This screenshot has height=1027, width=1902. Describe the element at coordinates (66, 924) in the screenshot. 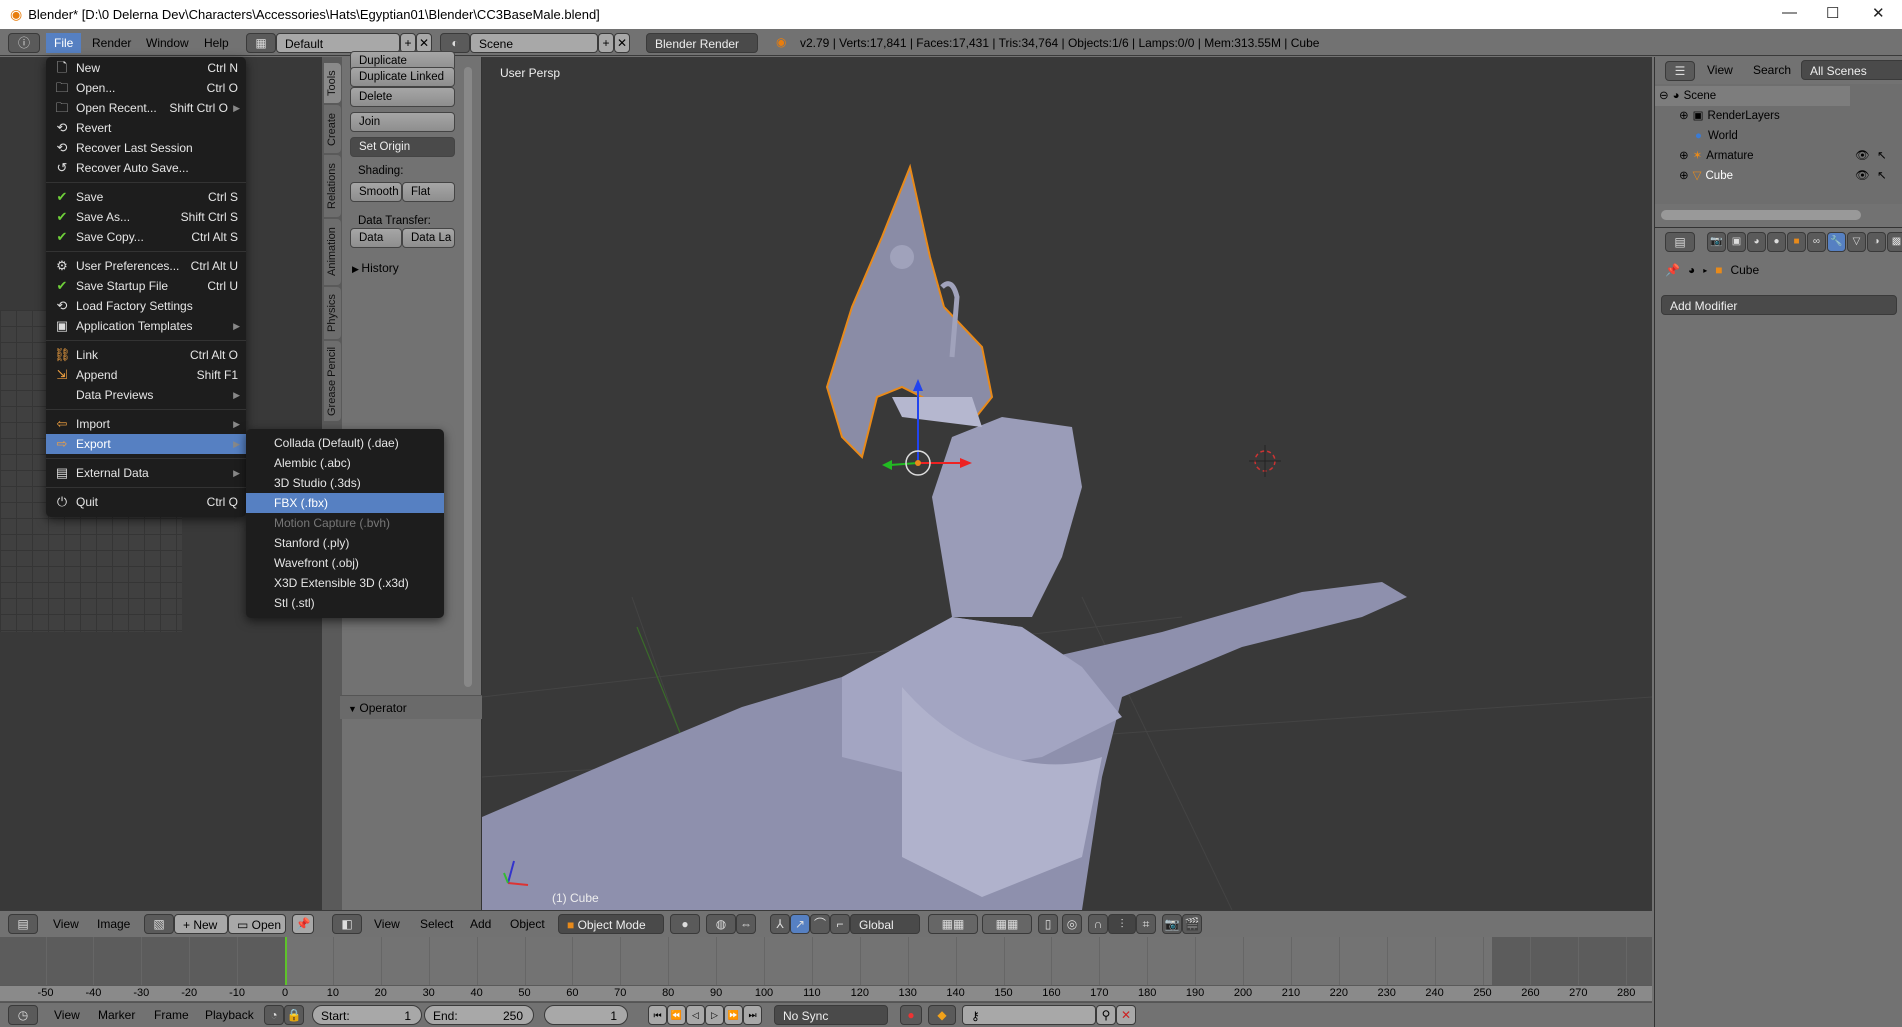

I see `image-view-menu: View` at that location.